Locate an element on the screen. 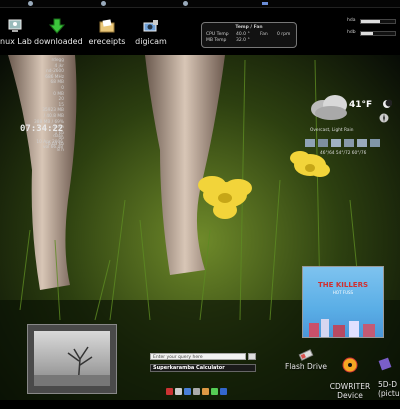  system-tray is located at coordinates (196, 392).